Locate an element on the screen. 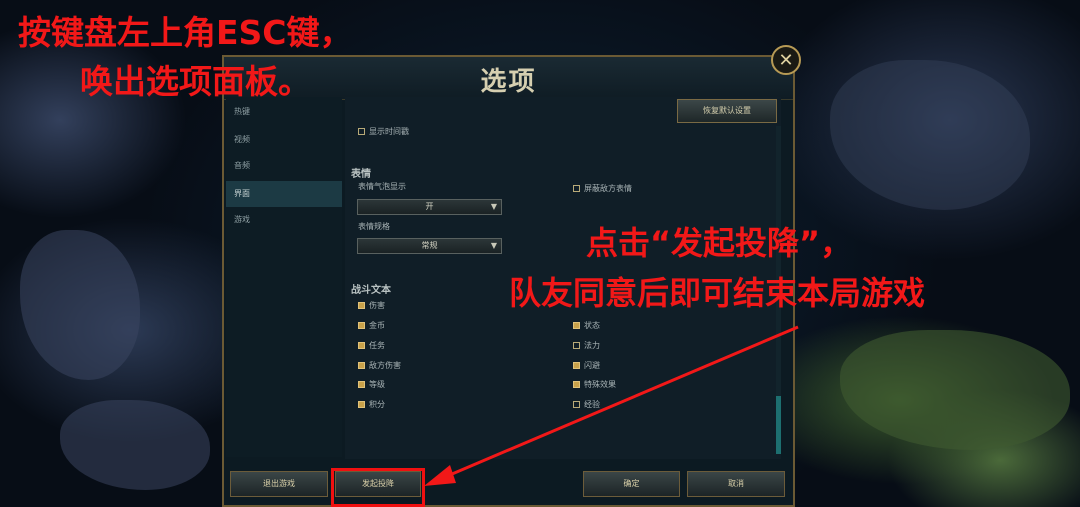  annotation-right-line1: 点击“发起投降”， is located at coordinates (719, 243).